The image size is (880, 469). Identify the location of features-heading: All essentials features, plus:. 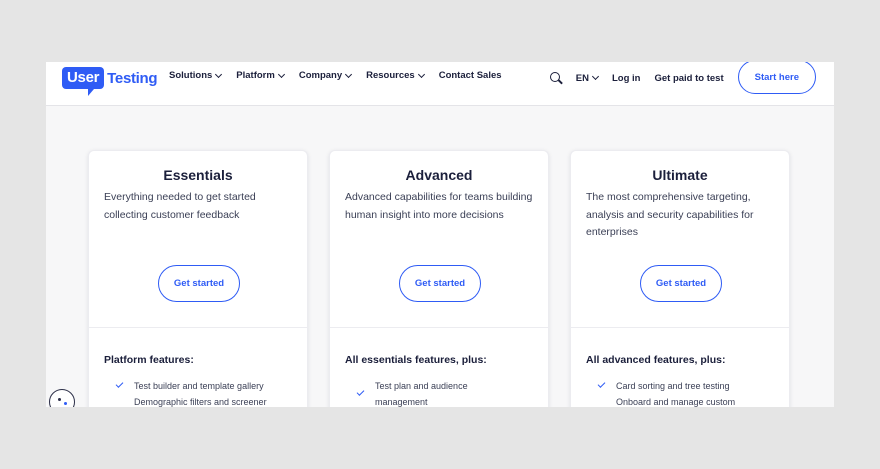
(416, 360).